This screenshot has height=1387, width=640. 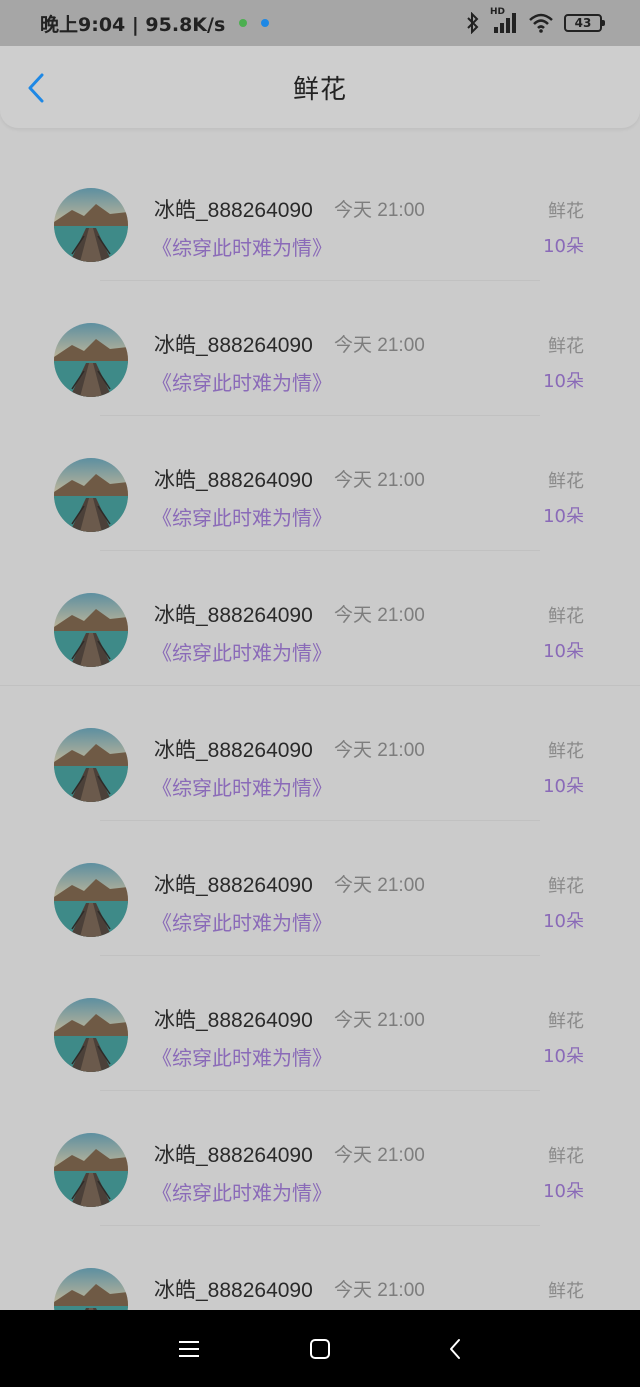 I want to click on status-time-speed: 晚上9:04 | 95.8K/s, so click(x=133, y=24).